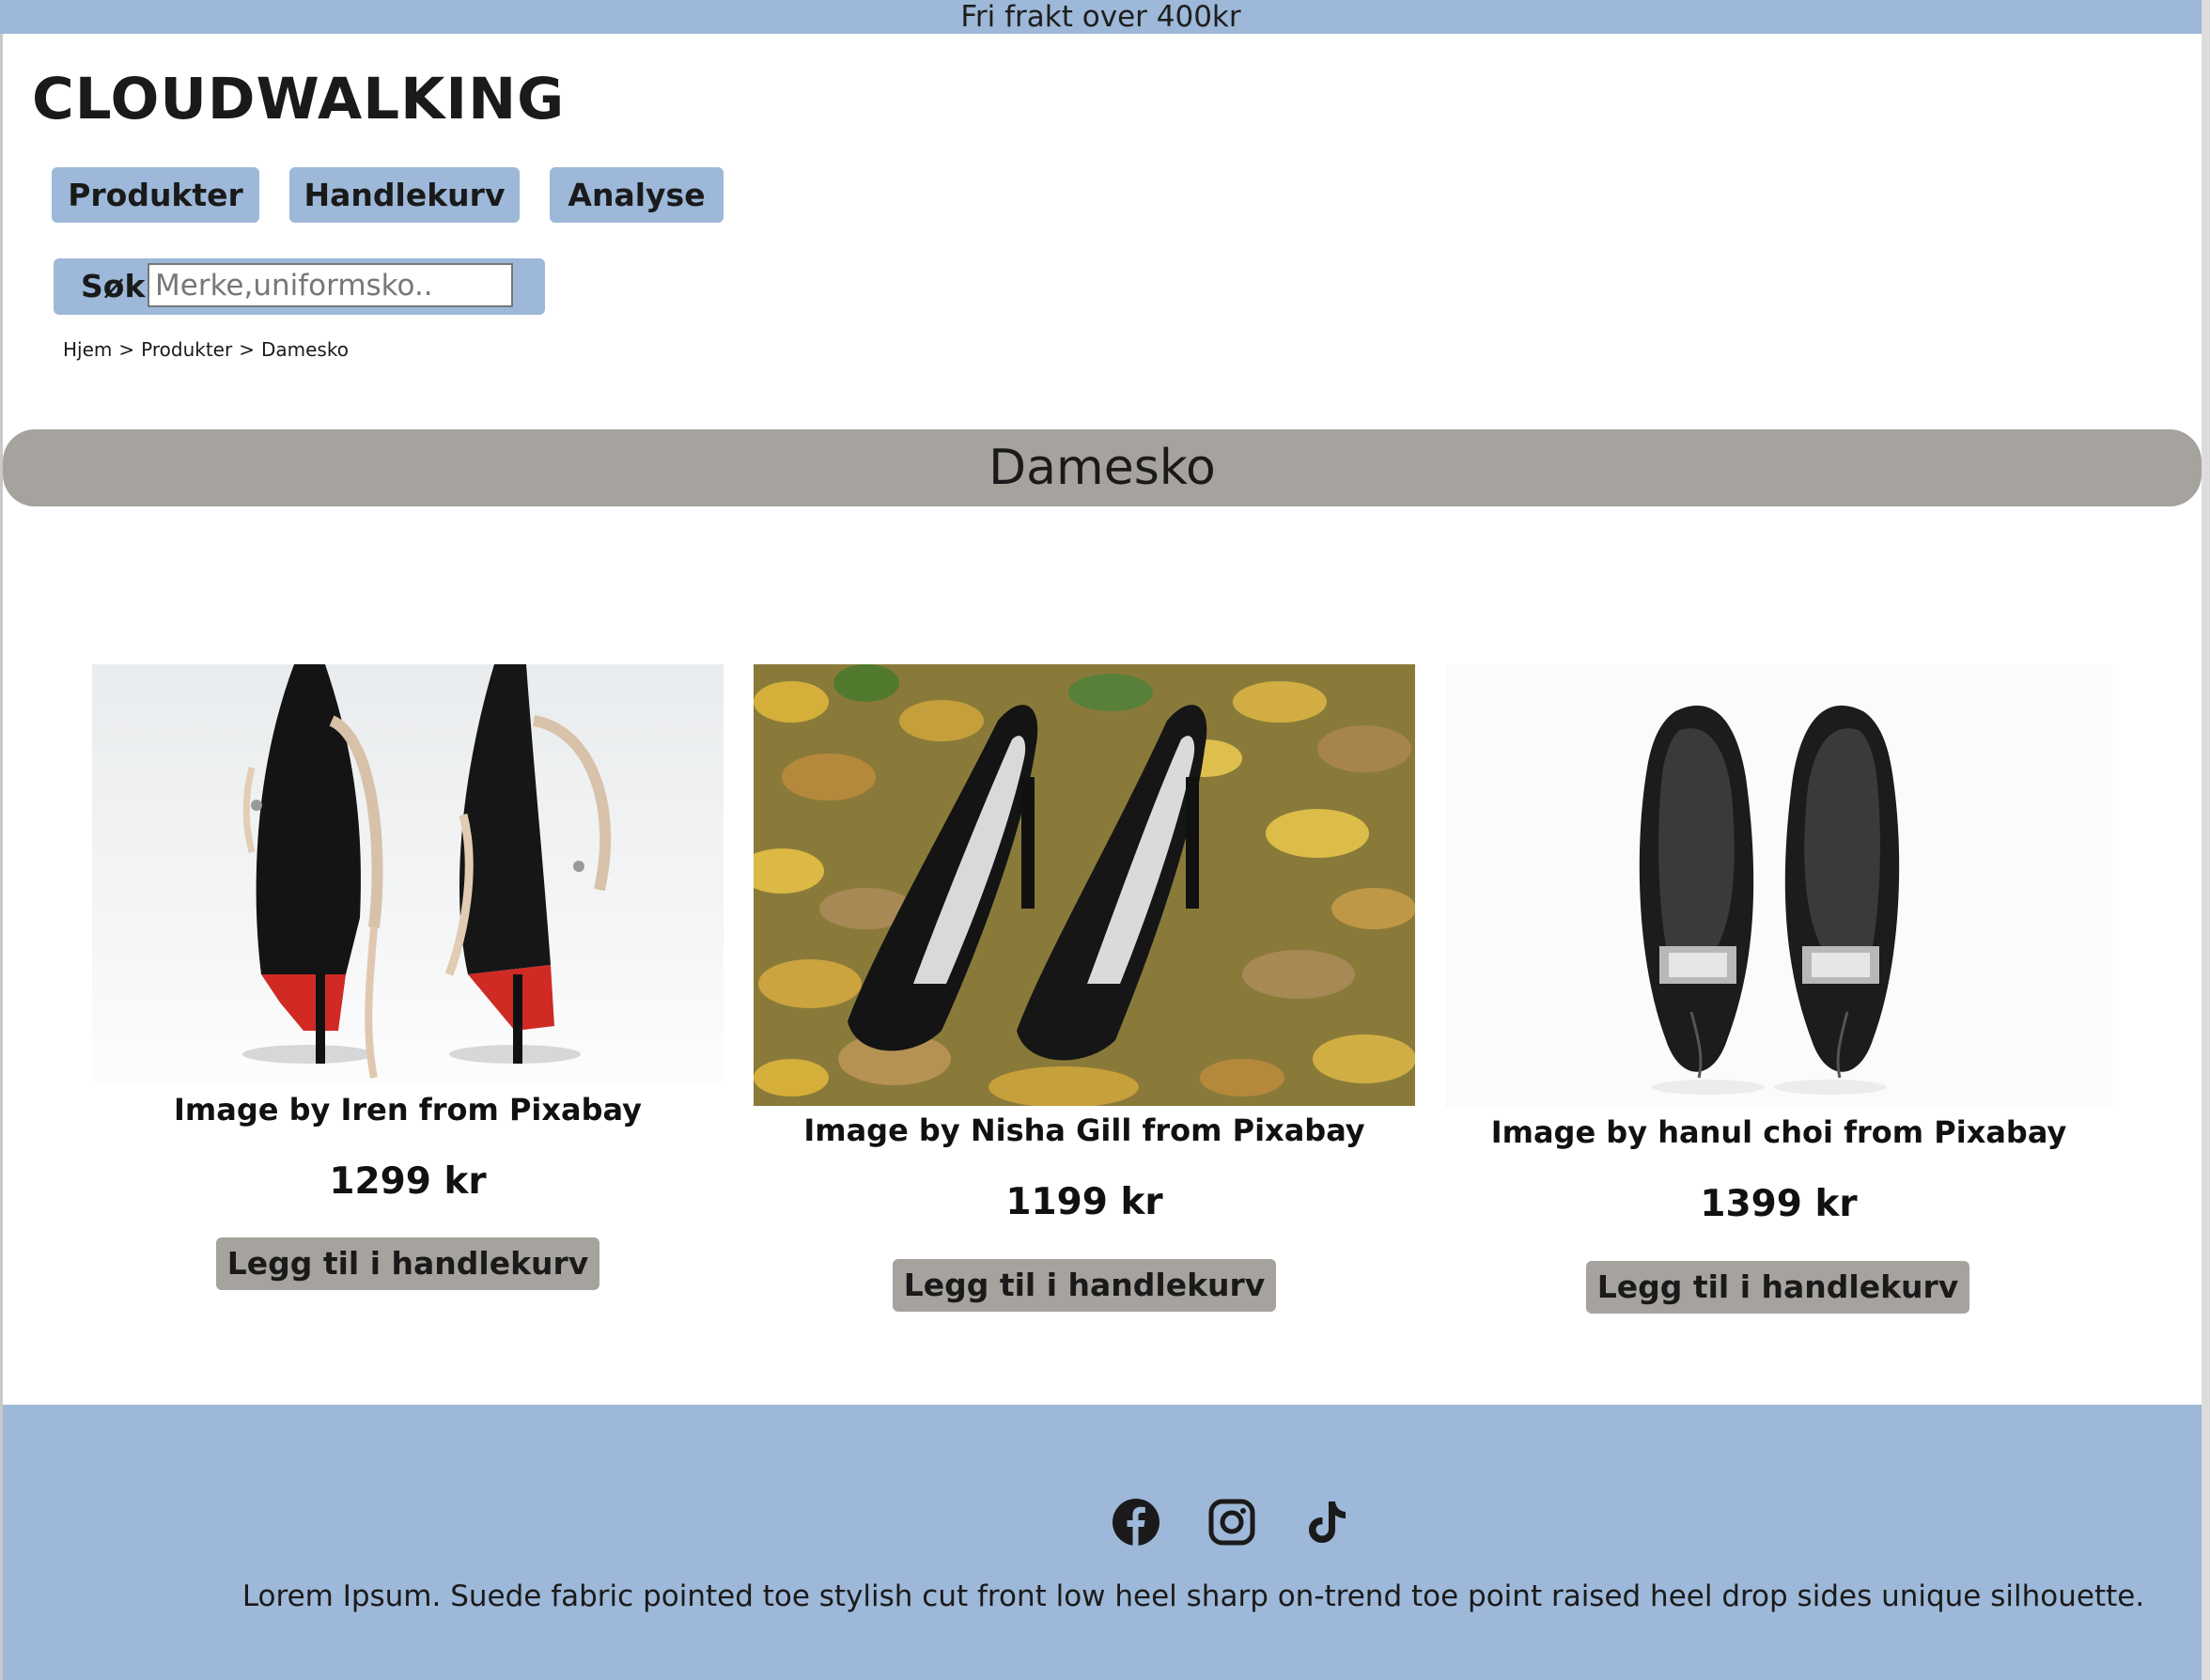  What do you see at coordinates (298, 99) in the screenshot?
I see `site-logo: CLOUDWALKING` at bounding box center [298, 99].